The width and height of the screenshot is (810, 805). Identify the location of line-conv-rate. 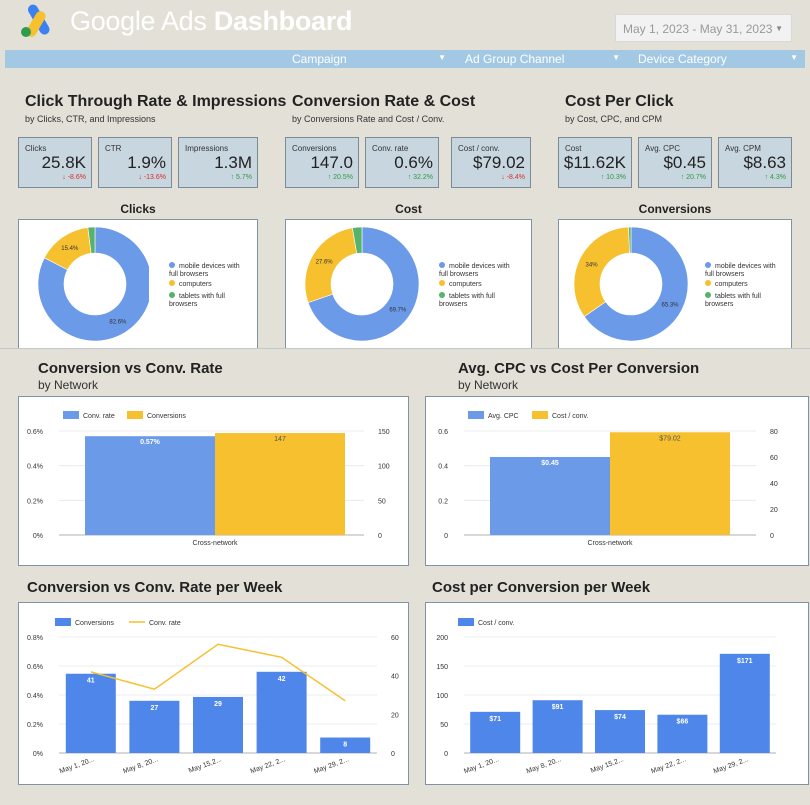
(218, 672).